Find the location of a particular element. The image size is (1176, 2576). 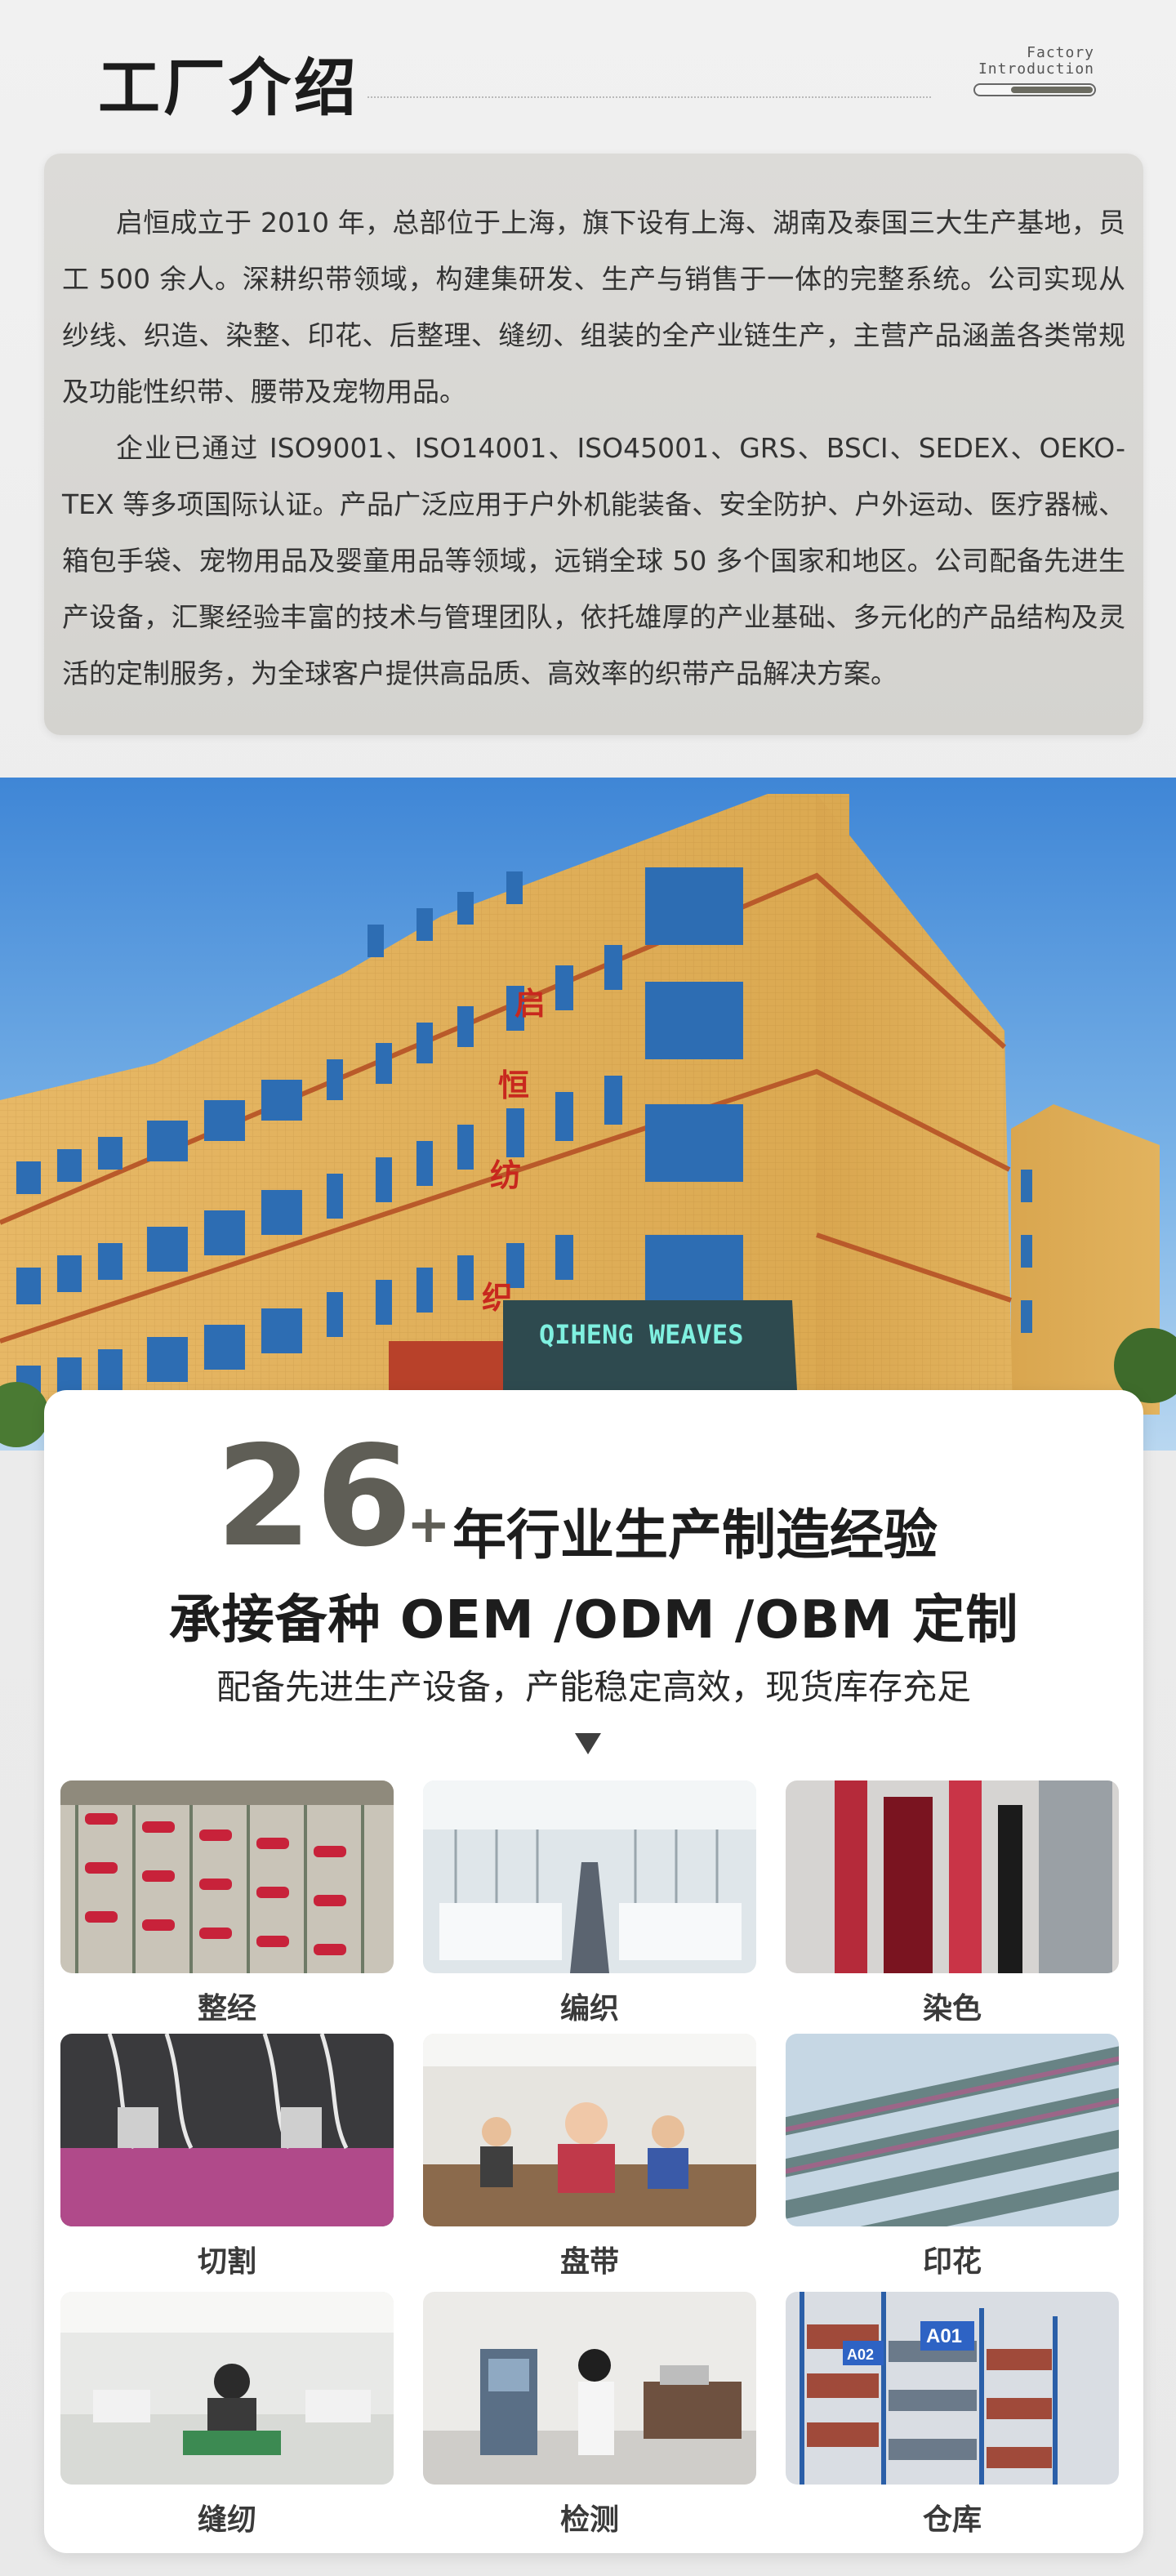

sewing-photo-icon is located at coordinates (227, 2388).